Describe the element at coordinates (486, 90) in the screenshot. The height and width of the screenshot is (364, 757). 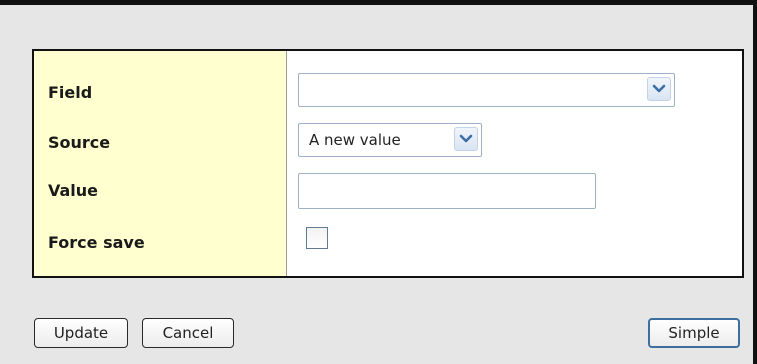
I see `field-select` at that location.